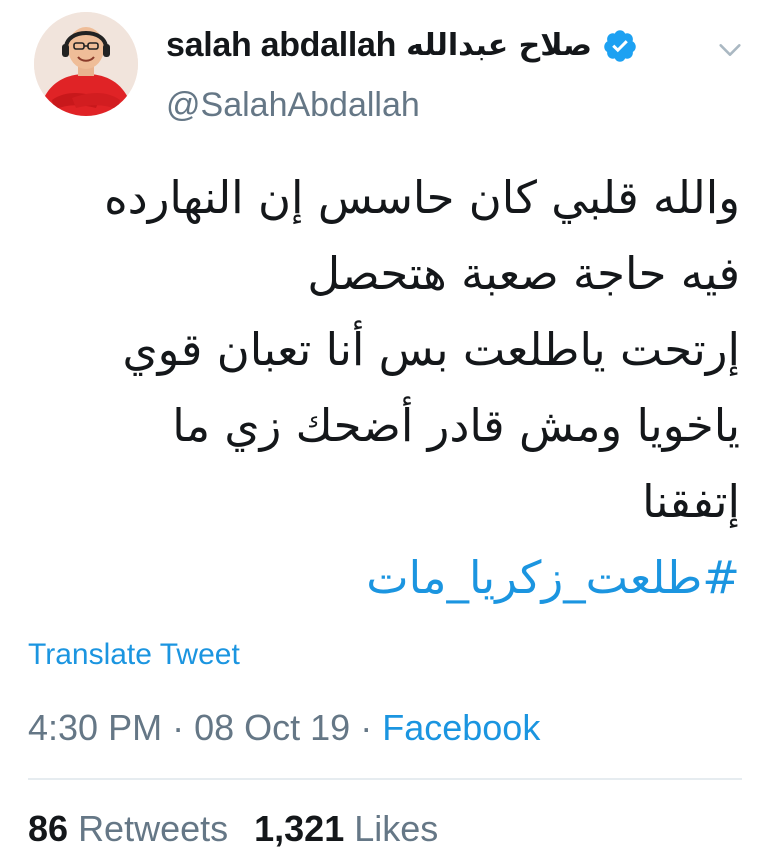 Image resolution: width=768 pixels, height=863 pixels. Describe the element at coordinates (431, 349) in the screenshot. I see `tweet-text-line: إرتحت ياطلعت بس أنا تعبان قوي` at that location.